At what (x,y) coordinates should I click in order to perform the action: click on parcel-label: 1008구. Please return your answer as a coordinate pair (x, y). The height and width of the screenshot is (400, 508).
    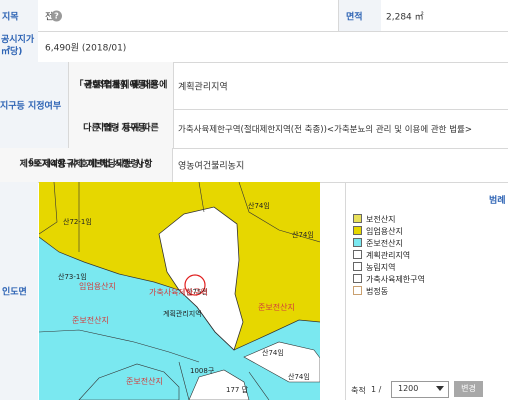
    Looking at the image, I should click on (202, 371).